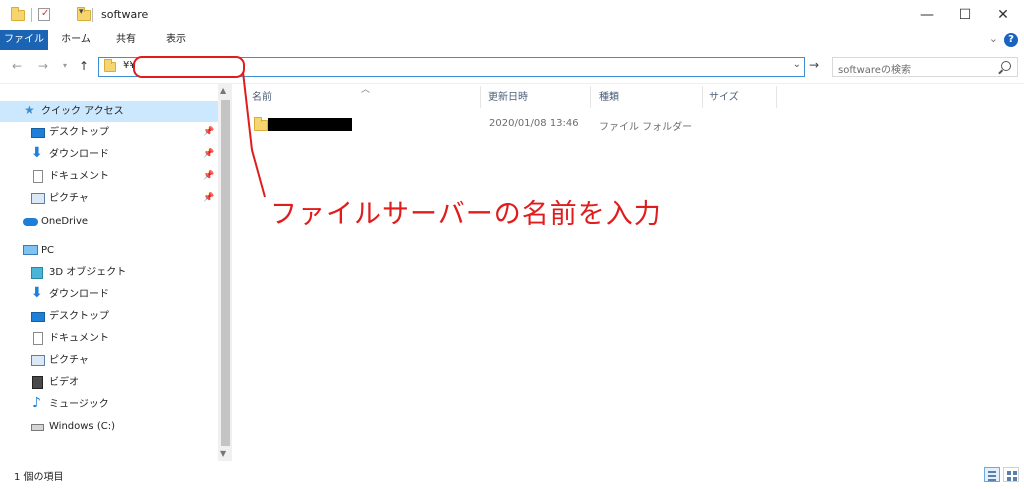  Describe the element at coordinates (39, 477) in the screenshot. I see `item-count: 1 個の項目` at that location.